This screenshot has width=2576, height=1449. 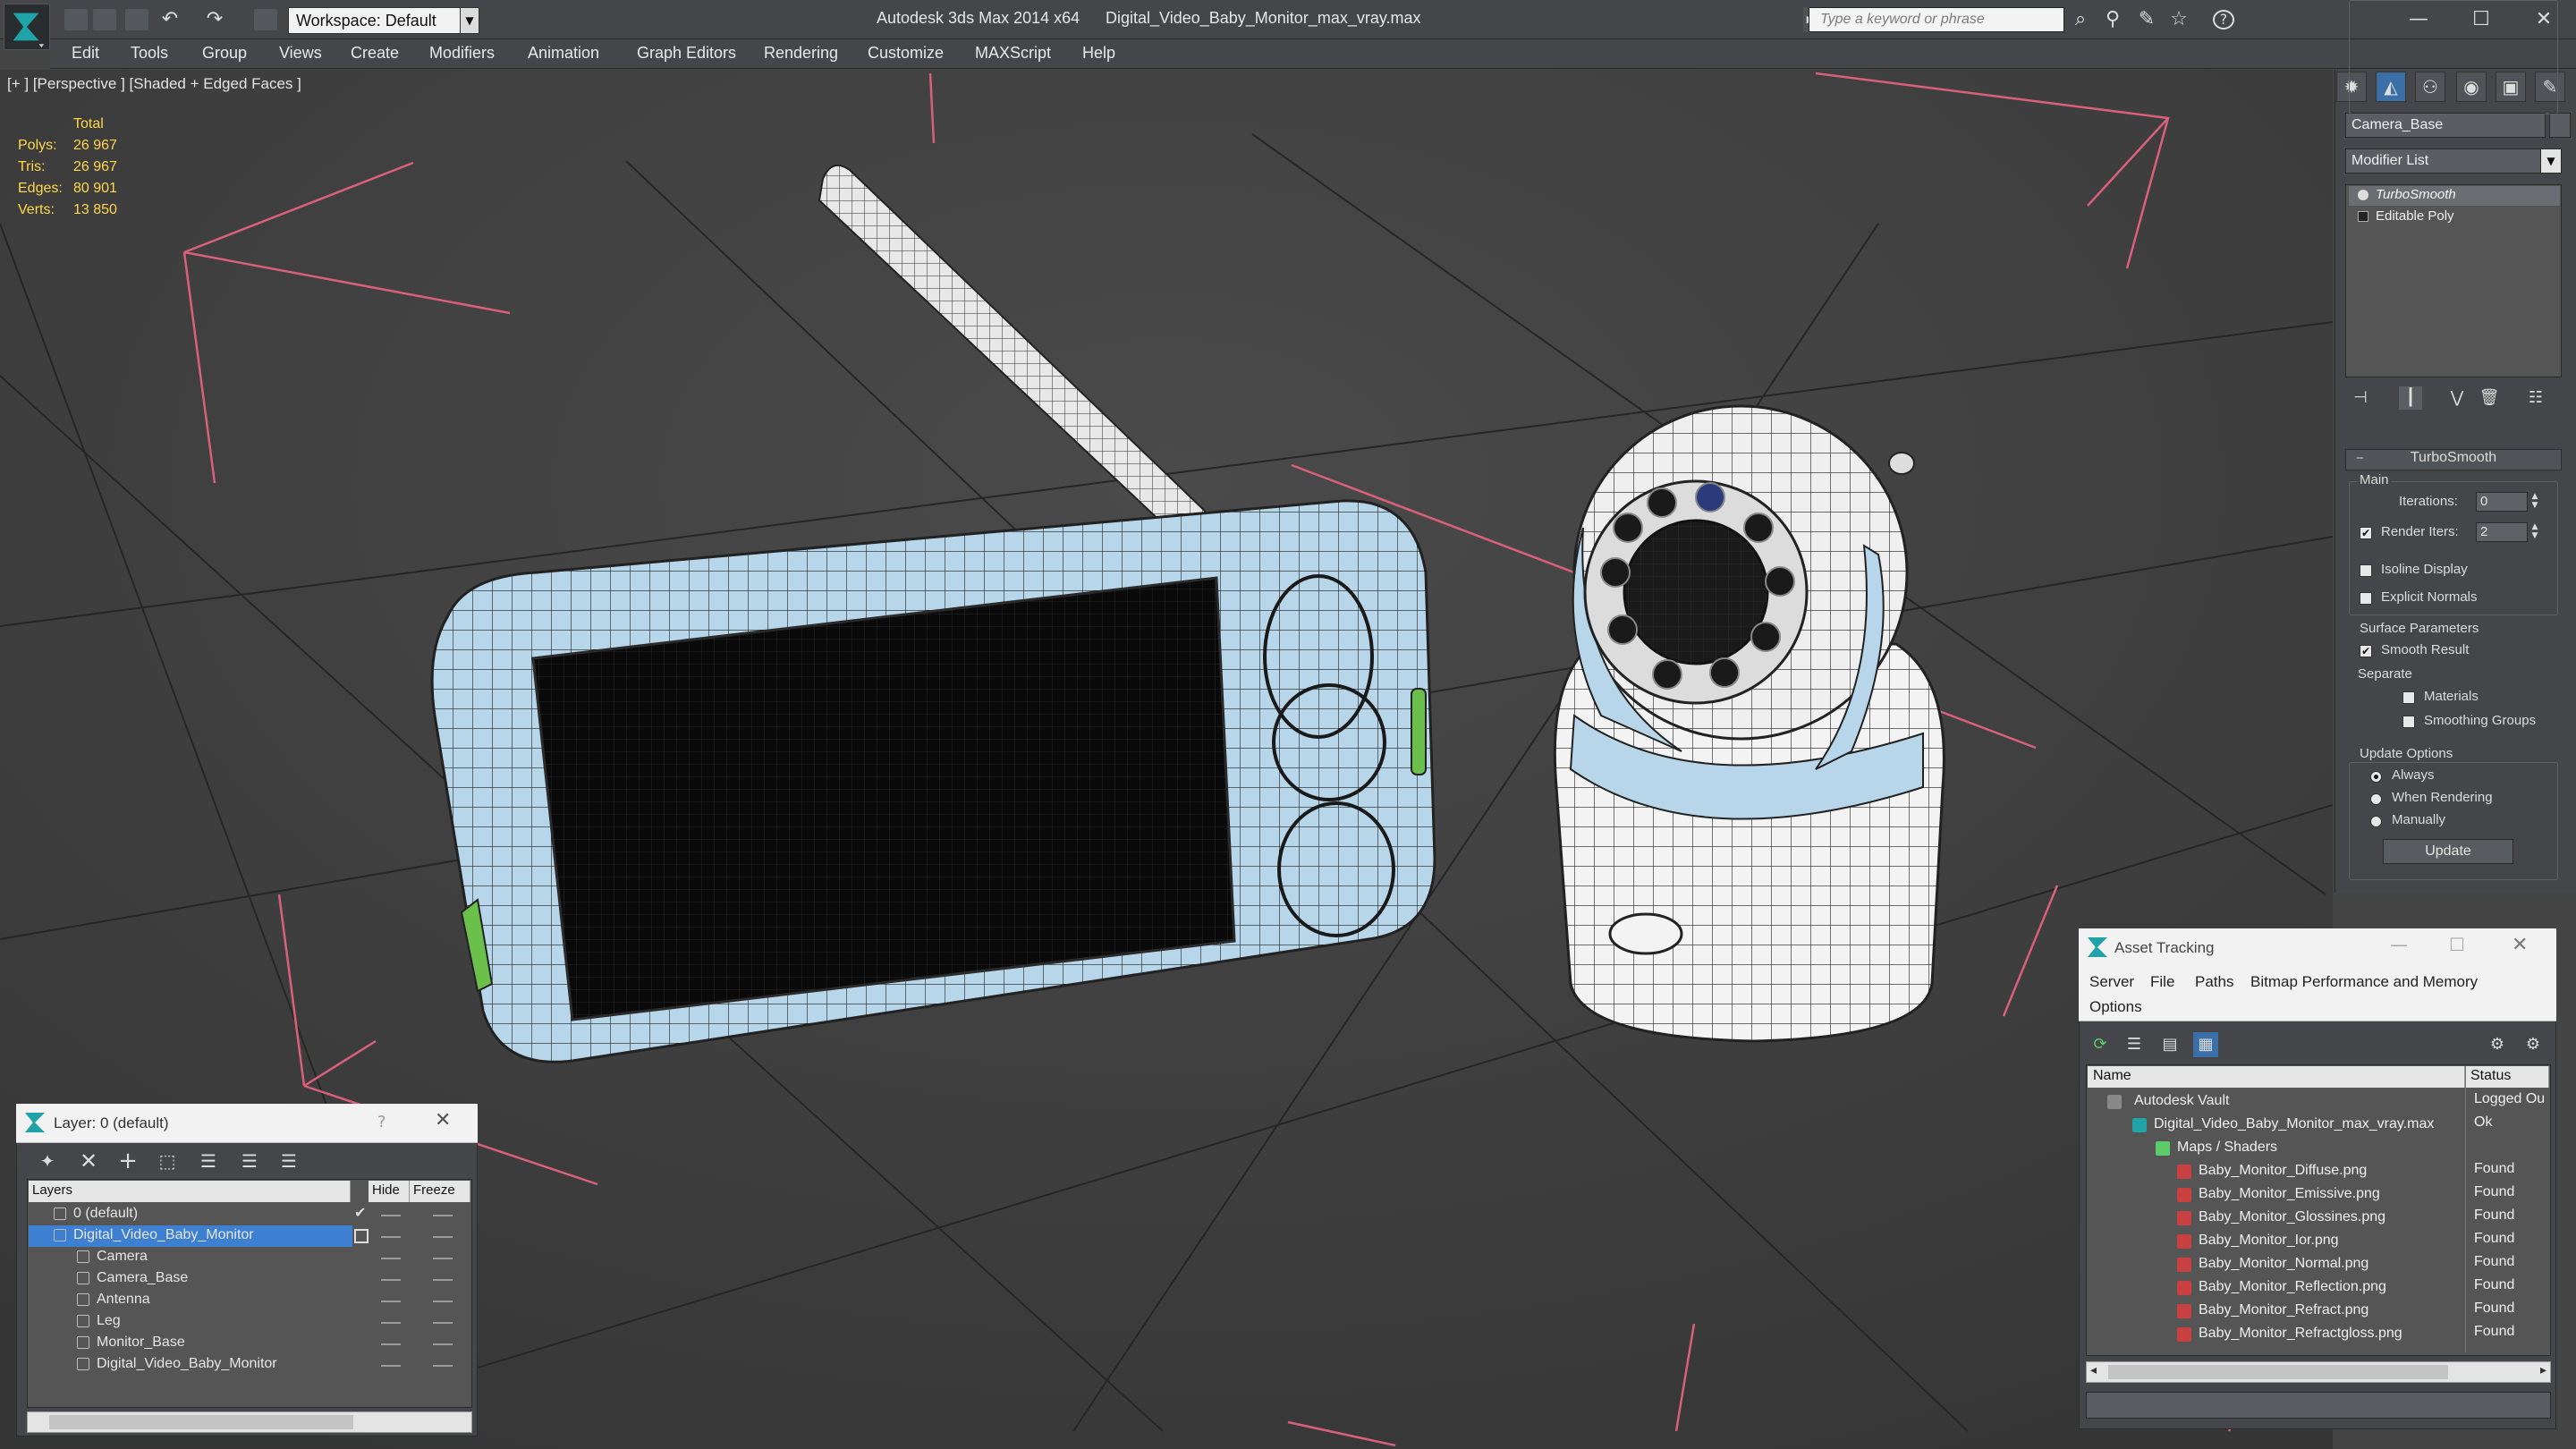 I want to click on workspace-dropdown: Workspace: Default, so click(x=383, y=20).